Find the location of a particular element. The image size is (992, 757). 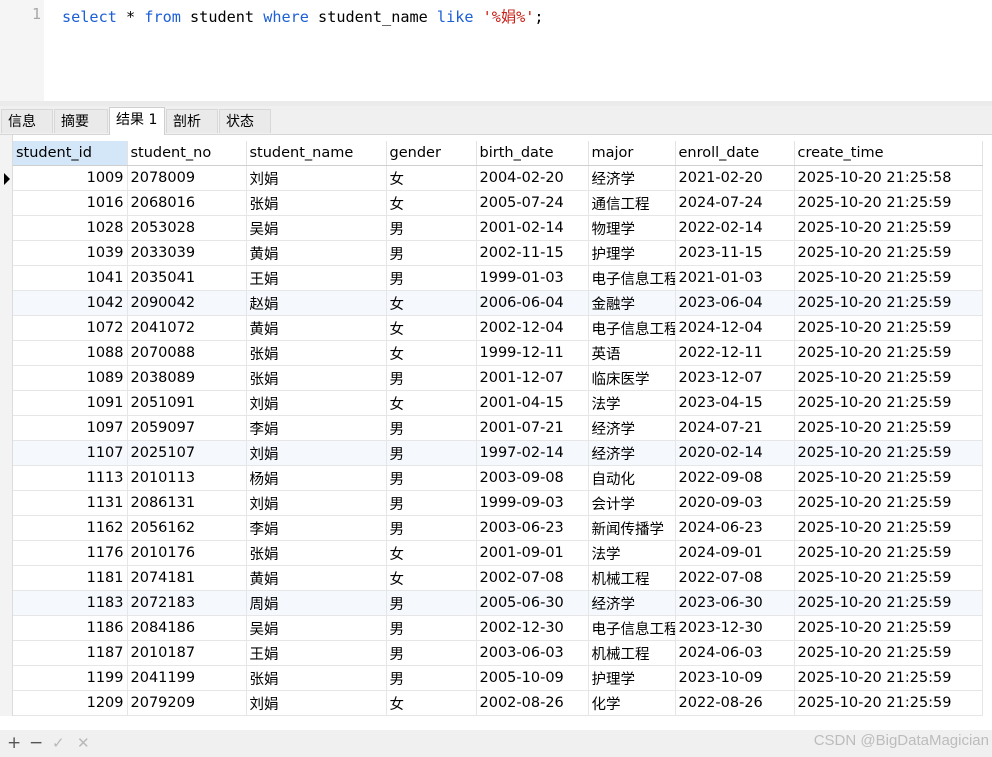

cell-enroll-date: 2020-09-03 is located at coordinates (735, 503).